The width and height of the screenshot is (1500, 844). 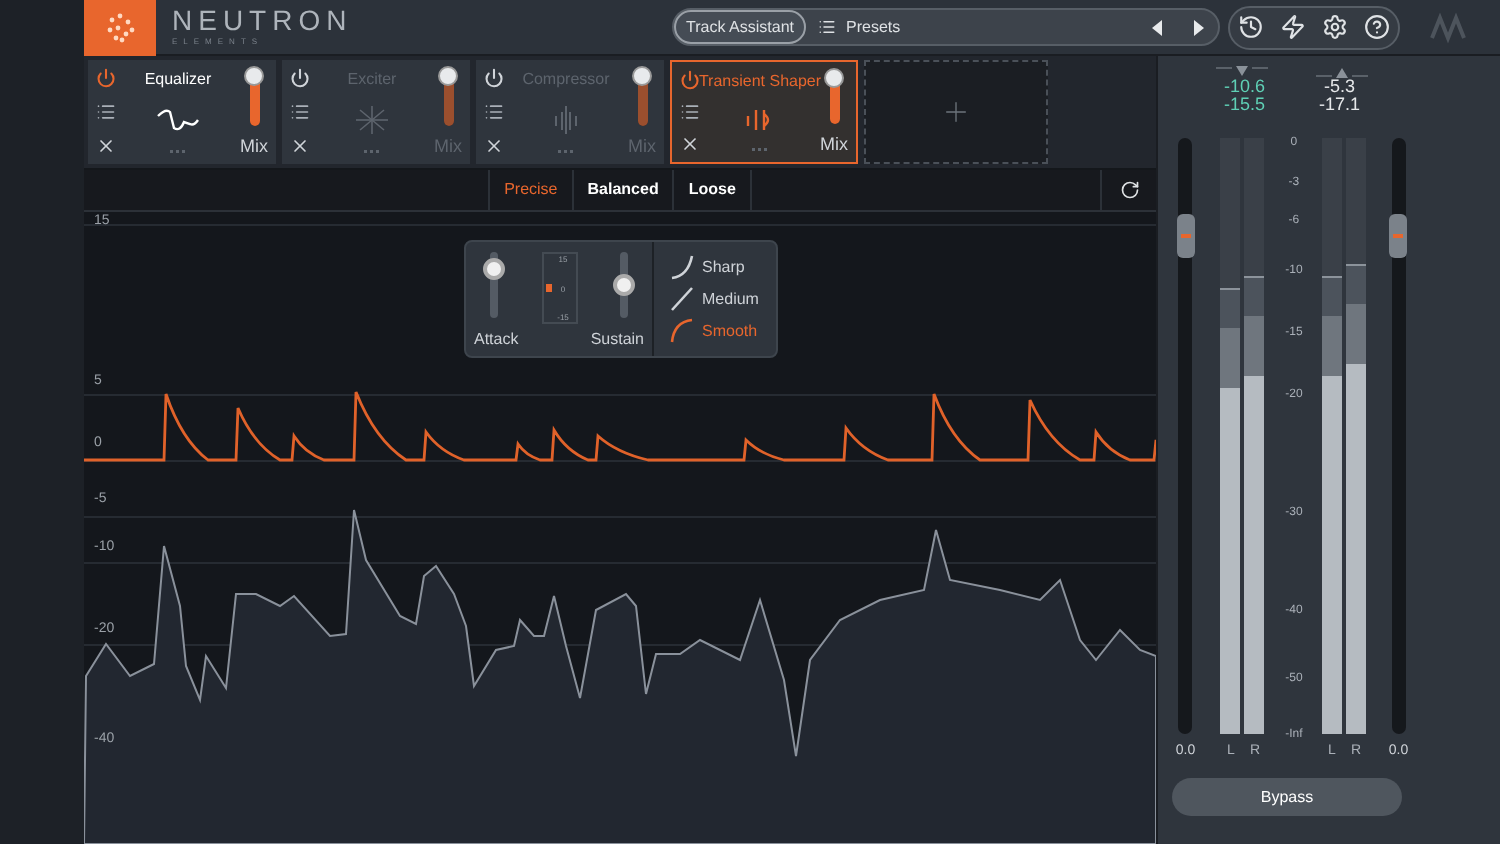 I want to click on module-name: Transient Shaper, so click(x=760, y=81).